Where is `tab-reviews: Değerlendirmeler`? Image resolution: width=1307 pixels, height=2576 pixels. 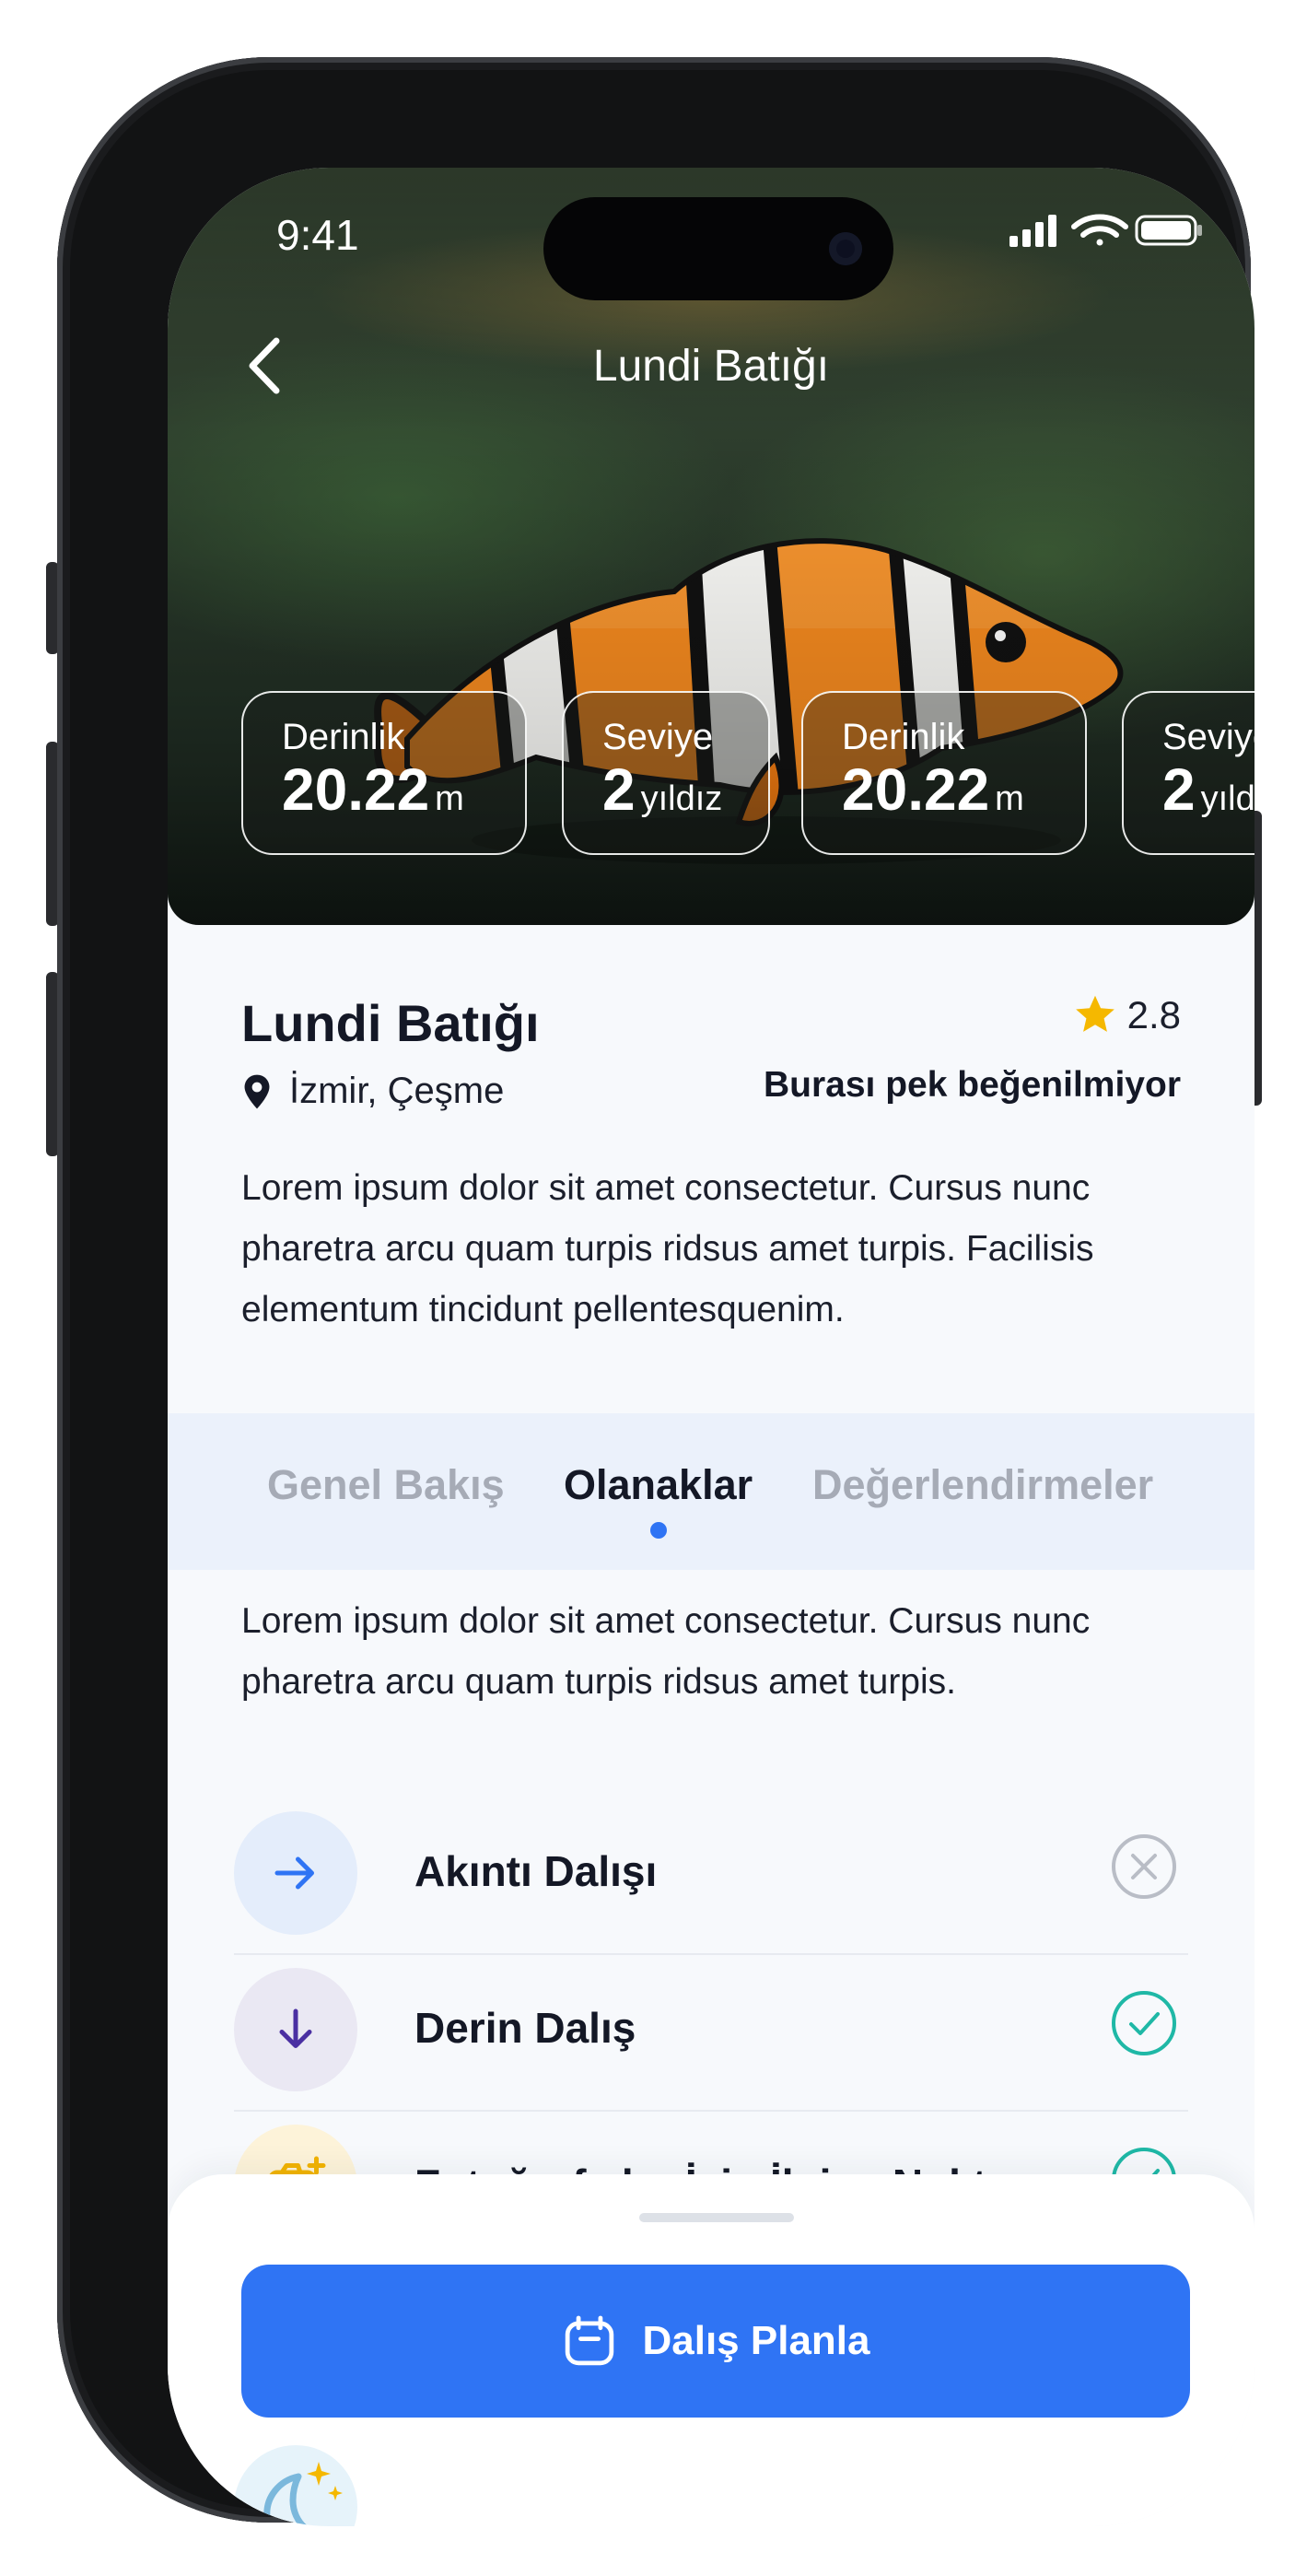
tab-reviews: Değerlendirmeler is located at coordinates (983, 1485).